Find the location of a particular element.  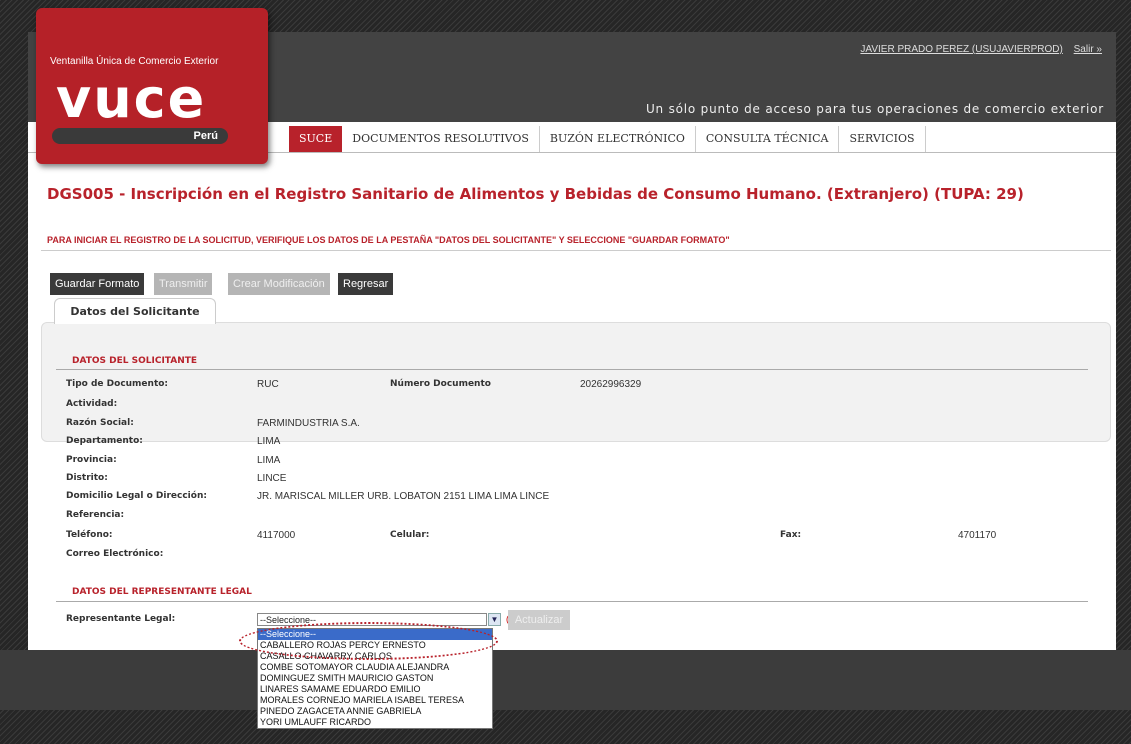

dropdown-option: DOMINGUEZ SMITH MAURICIO GASTON is located at coordinates (375, 678).